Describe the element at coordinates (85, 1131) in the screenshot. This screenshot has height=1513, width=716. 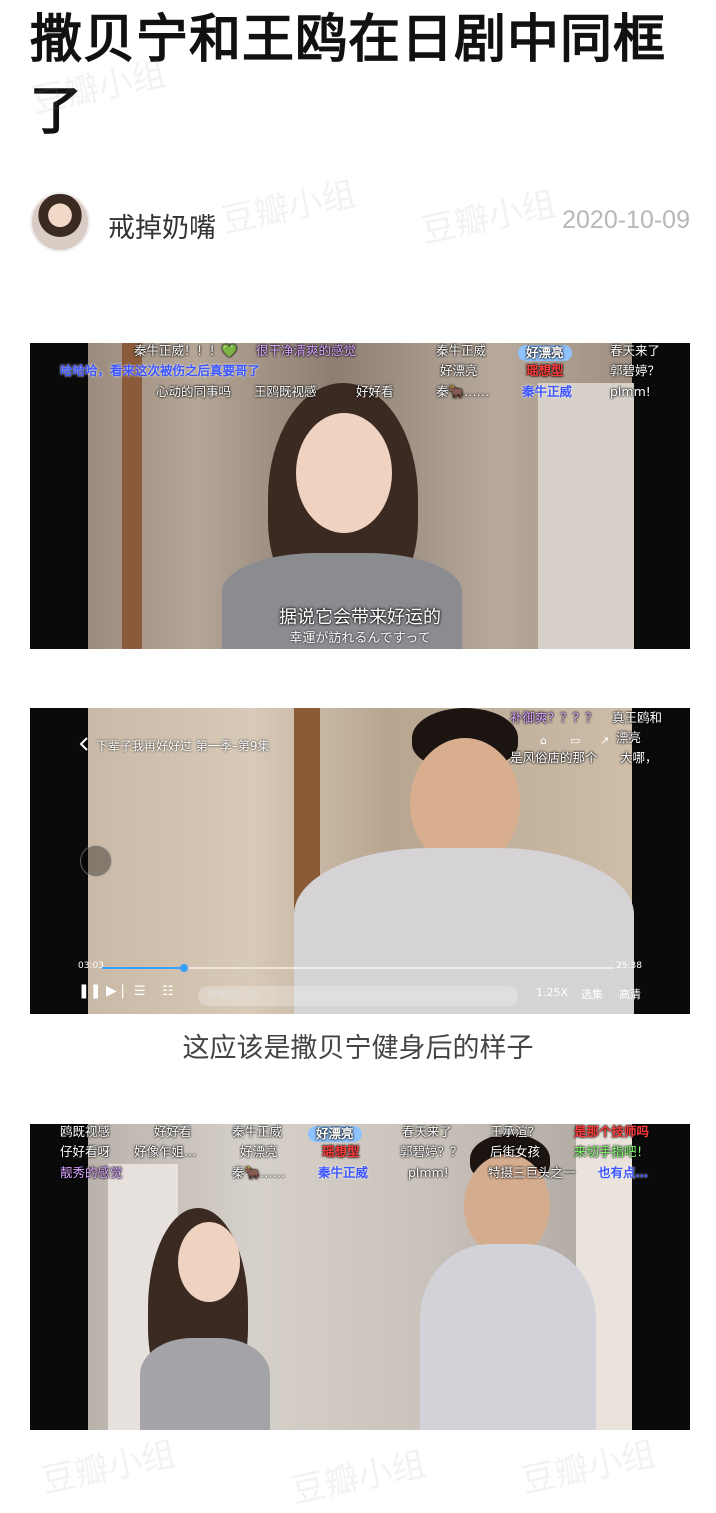
I see `danmaku-item: 鸥既视感` at that location.